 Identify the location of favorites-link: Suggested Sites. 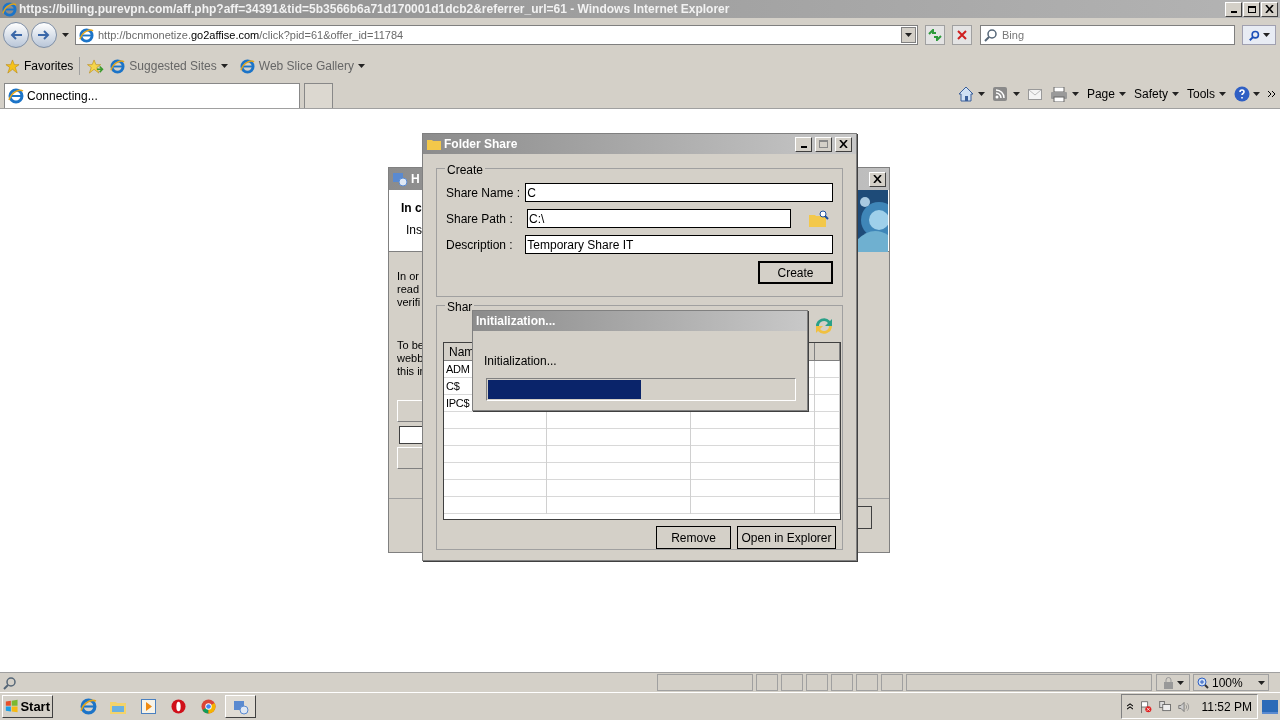
(169, 66).